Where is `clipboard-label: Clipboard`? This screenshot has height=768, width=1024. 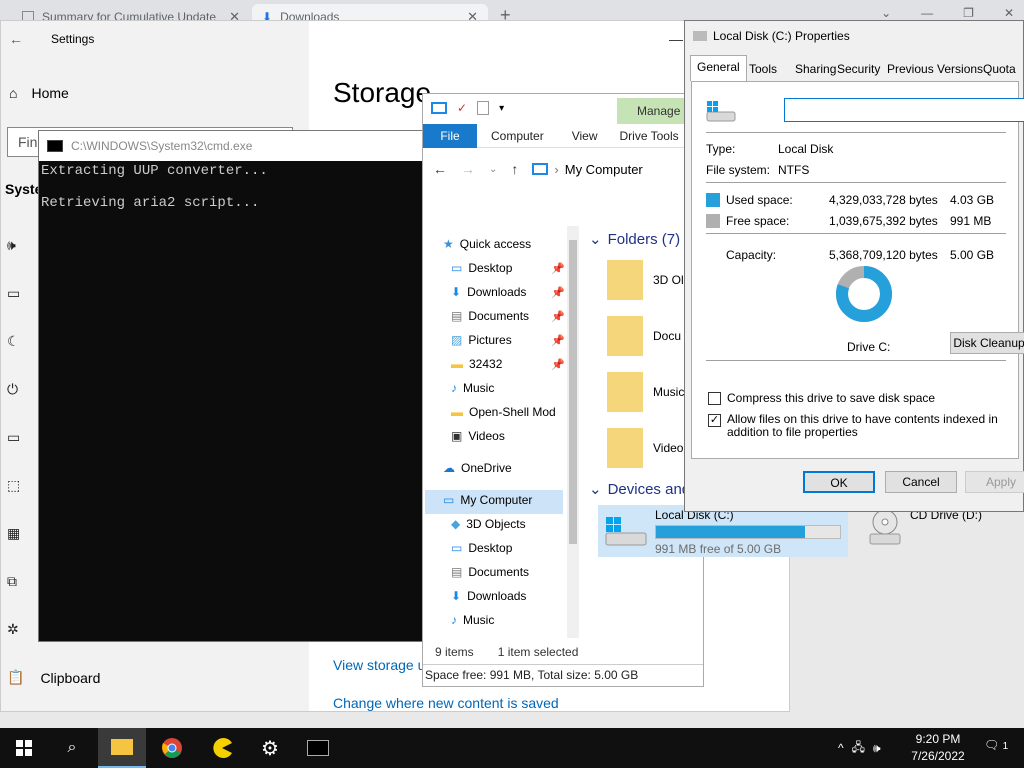 clipboard-label: Clipboard is located at coordinates (70, 677).